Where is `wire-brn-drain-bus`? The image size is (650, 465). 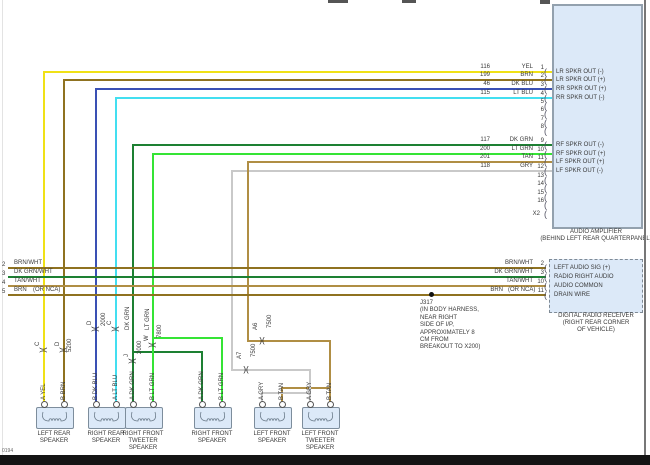
wire-brn-drain-bus is located at coordinates (277, 295).